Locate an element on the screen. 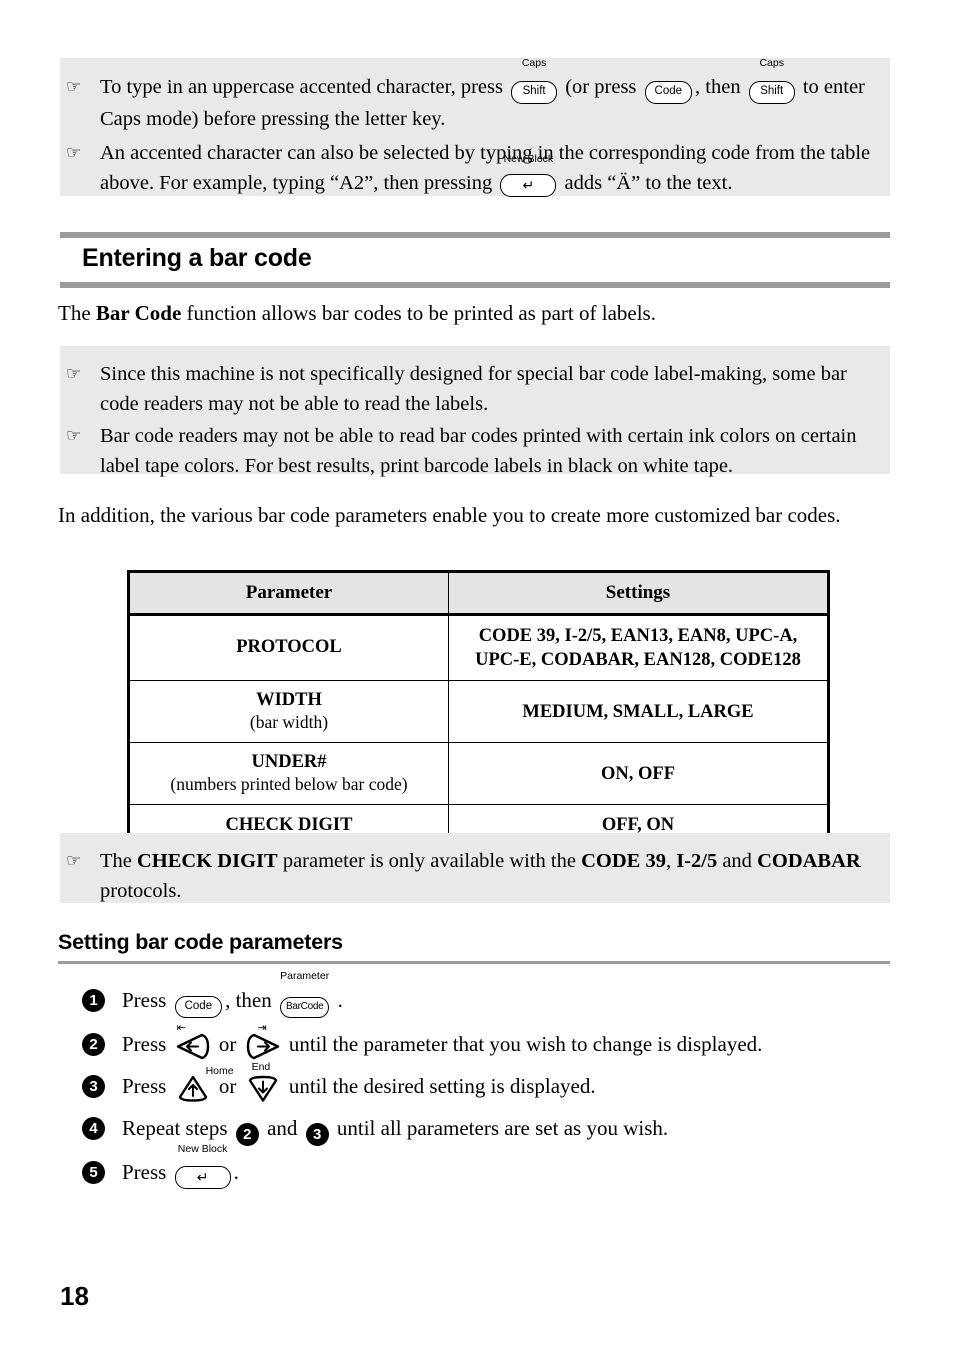  table-cell-parameter: UNDER# (numbers printed below bar code) is located at coordinates (288, 774).